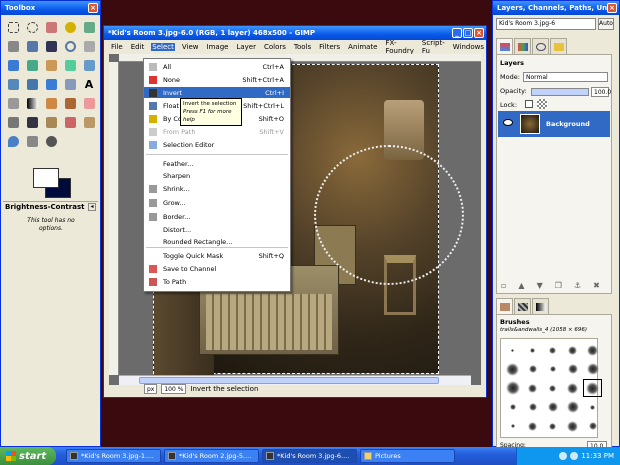 The width and height of the screenshot is (620, 465). Describe the element at coordinates (174, 389) in the screenshot. I see `zoom-select: 100 %` at that location.